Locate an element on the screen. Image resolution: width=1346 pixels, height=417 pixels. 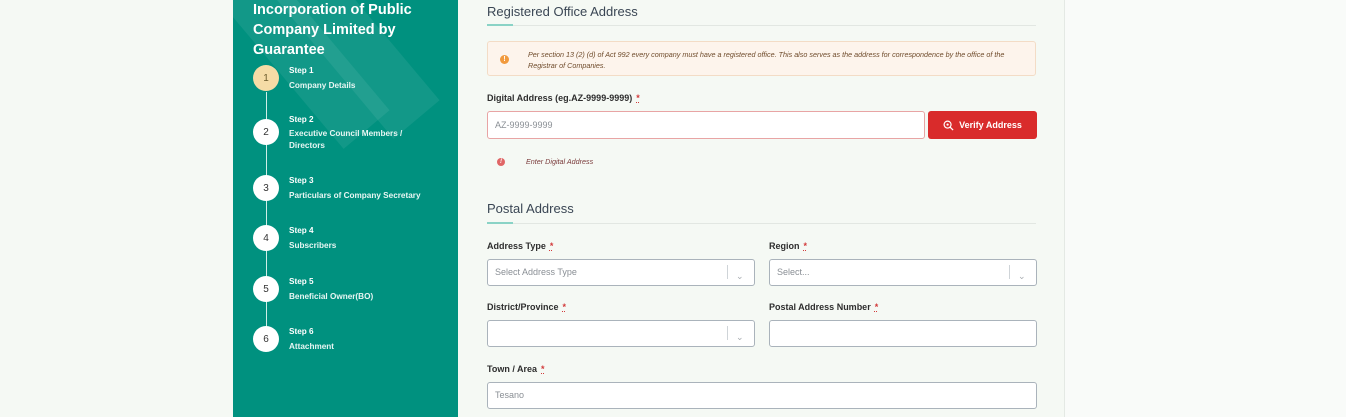
section-title-postal-address: Postal Address is located at coordinates (530, 208).